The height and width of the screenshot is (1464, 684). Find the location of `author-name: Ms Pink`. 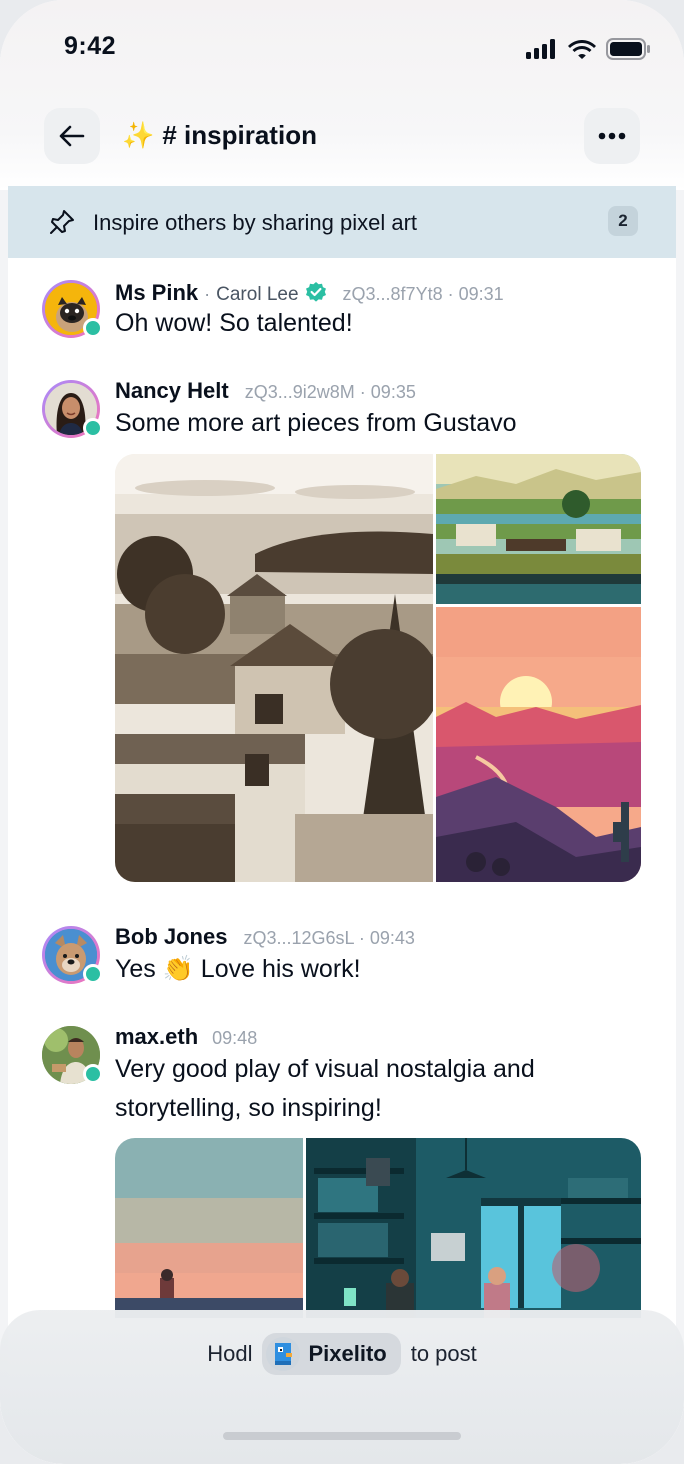

author-name: Ms Pink is located at coordinates (156, 293).